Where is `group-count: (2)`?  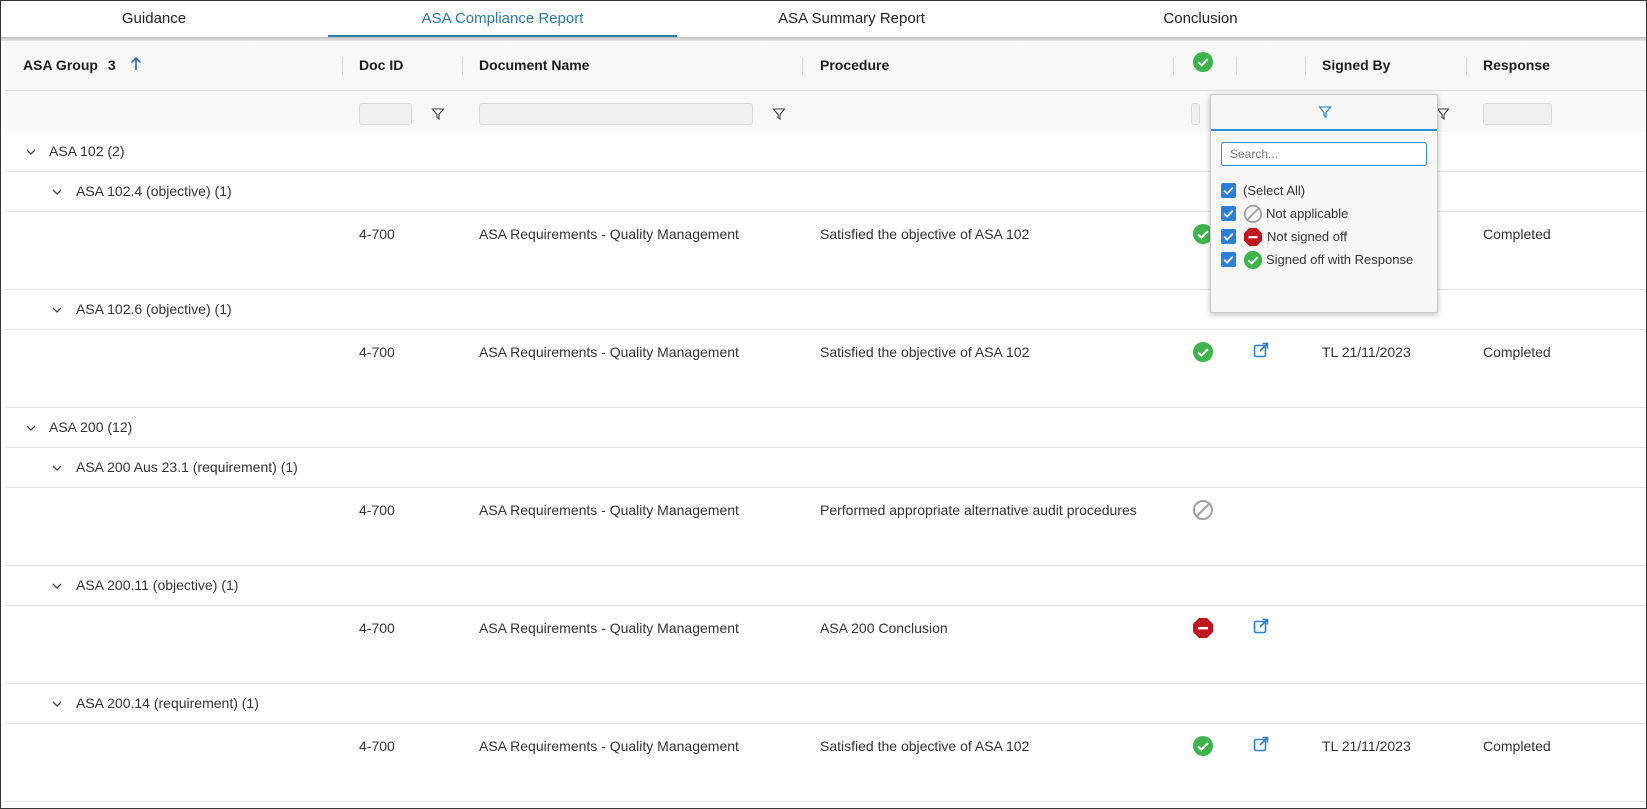 group-count: (2) is located at coordinates (116, 151).